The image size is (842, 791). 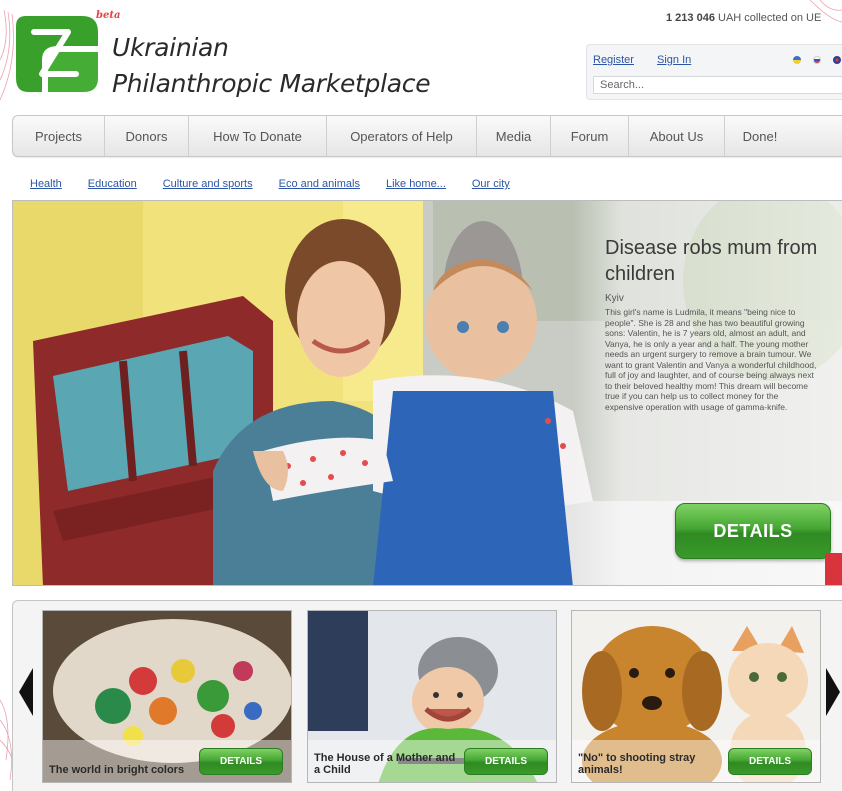 What do you see at coordinates (653, 764) in the screenshot?
I see `card-title: "No" to shooting stray animals!` at bounding box center [653, 764].